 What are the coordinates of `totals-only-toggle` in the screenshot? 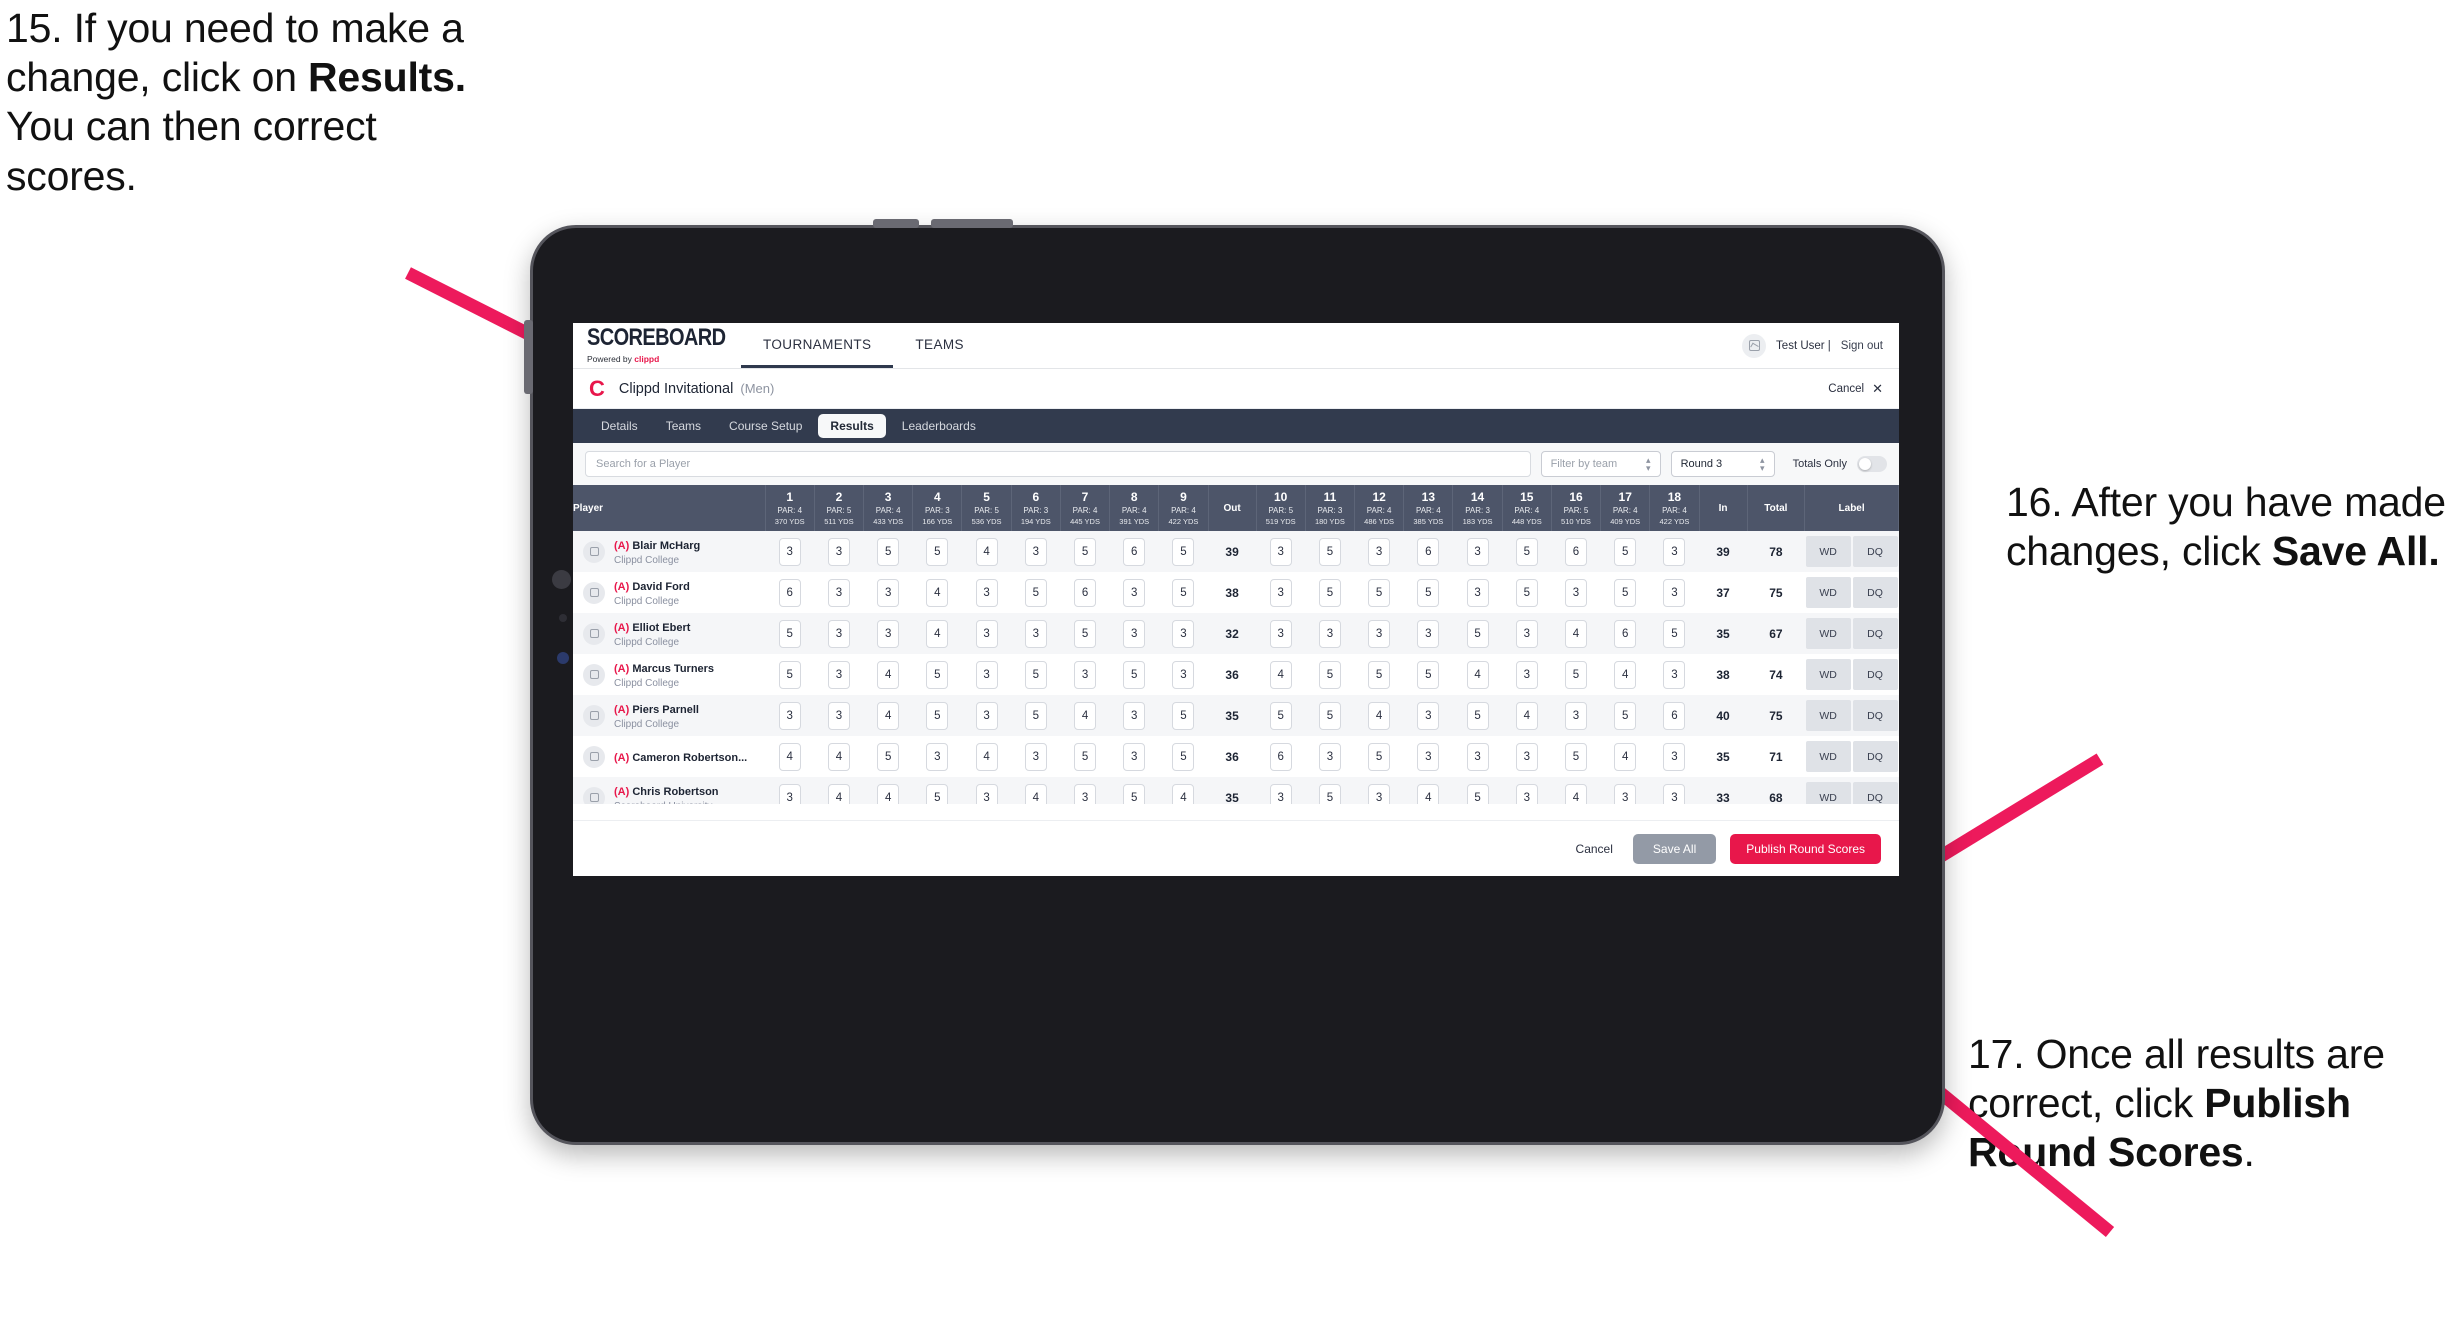 It's located at (1872, 464).